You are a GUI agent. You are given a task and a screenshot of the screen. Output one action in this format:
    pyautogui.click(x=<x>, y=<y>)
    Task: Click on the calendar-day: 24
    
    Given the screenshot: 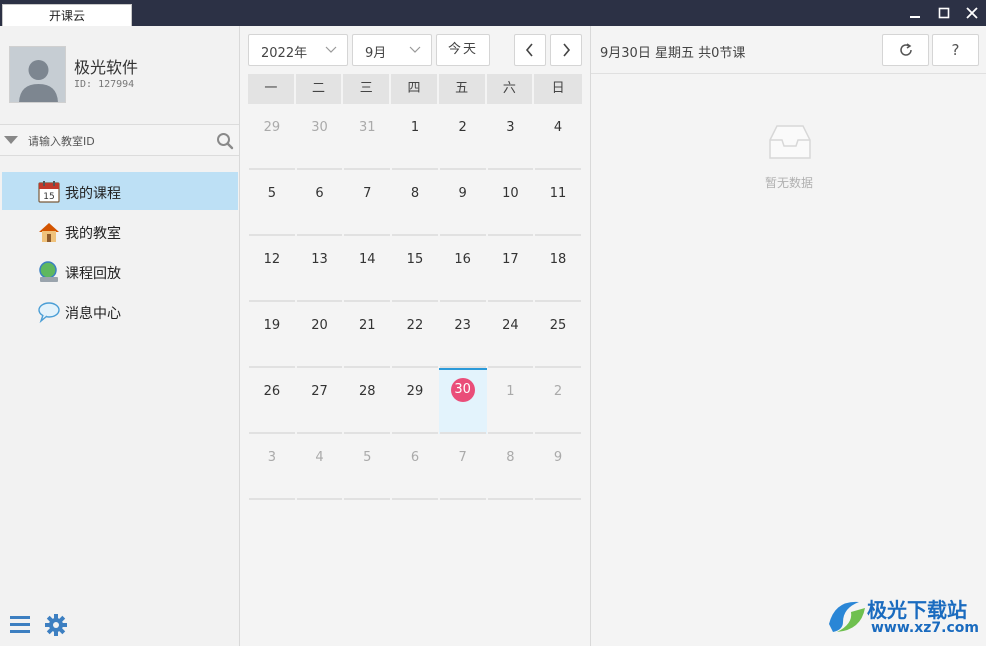 What is the action you would take?
    pyautogui.click(x=511, y=335)
    